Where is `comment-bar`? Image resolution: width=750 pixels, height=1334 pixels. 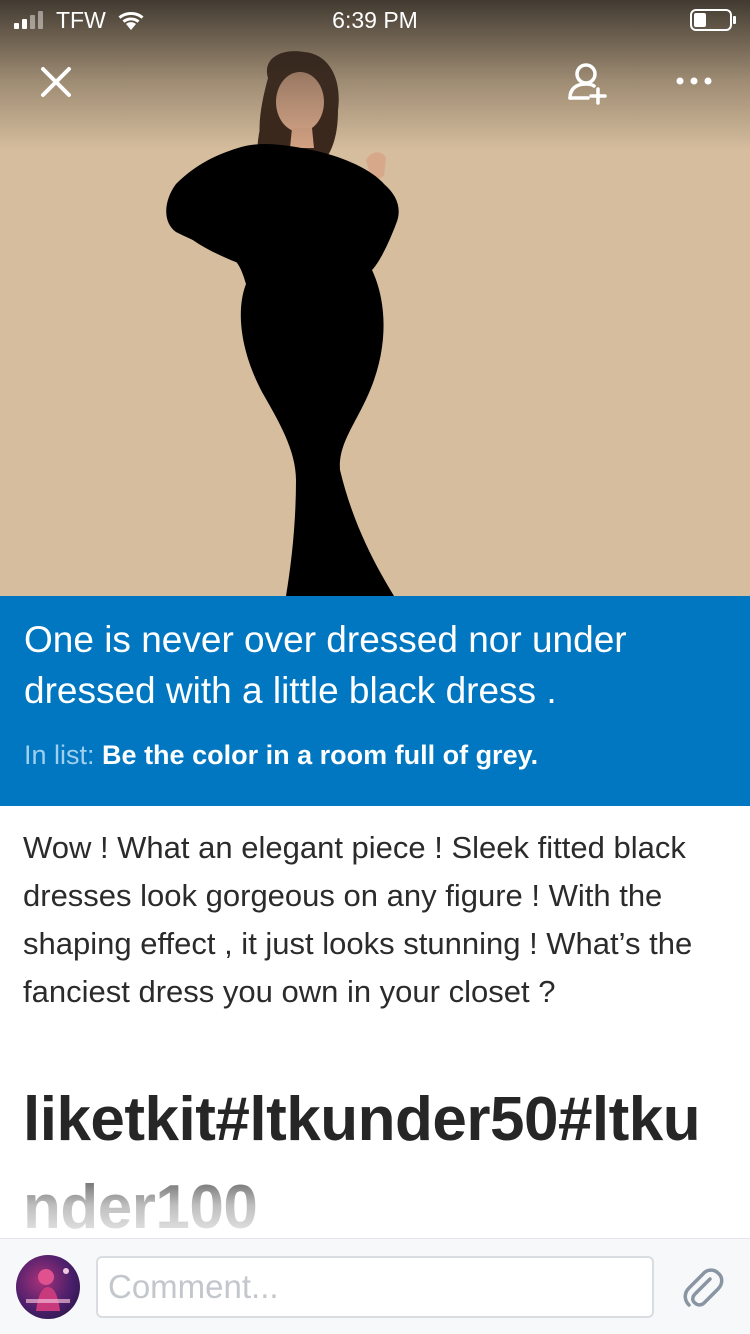 comment-bar is located at coordinates (375, 1286).